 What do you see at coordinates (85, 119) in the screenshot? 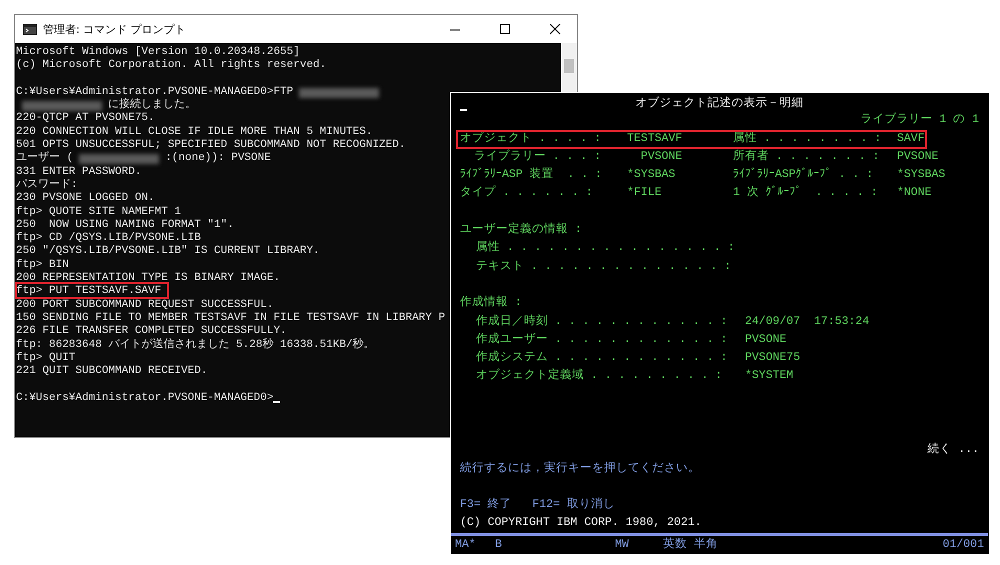
I see `console-text: 220-QTCP AT PVSONE75.` at bounding box center [85, 119].